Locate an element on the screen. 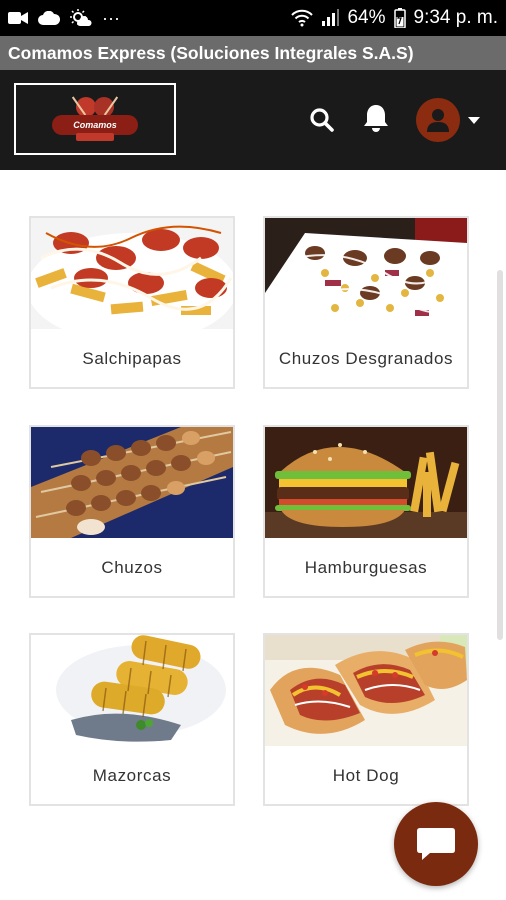 The height and width of the screenshot is (900, 506). category-card-salchipapas: Salchipapas is located at coordinates (132, 302).